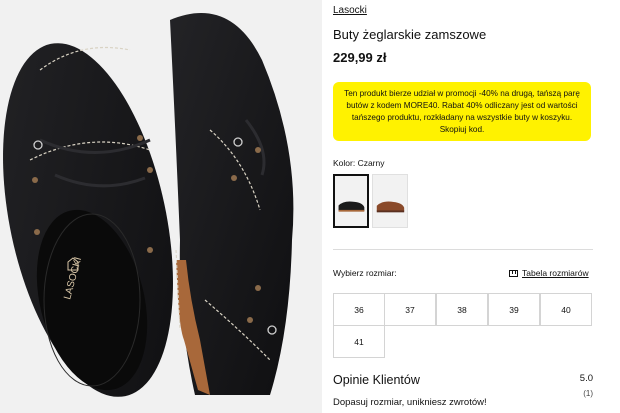 The height and width of the screenshot is (413, 620). I want to click on size-label: Wybierz rozmiar:, so click(365, 273).